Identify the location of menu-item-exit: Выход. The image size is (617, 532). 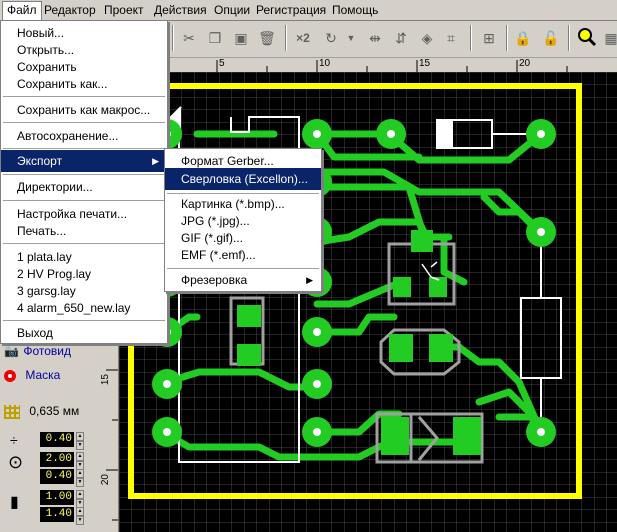
(84, 333).